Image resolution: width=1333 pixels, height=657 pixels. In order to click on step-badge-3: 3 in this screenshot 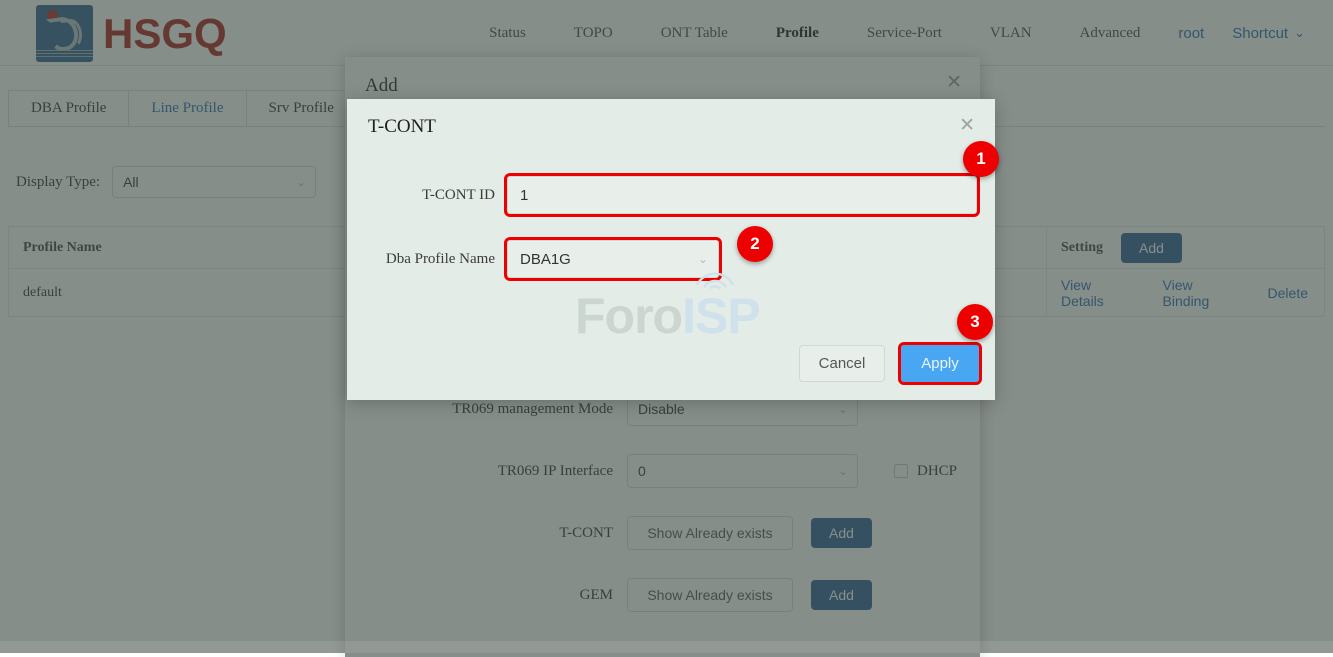, I will do `click(975, 322)`.